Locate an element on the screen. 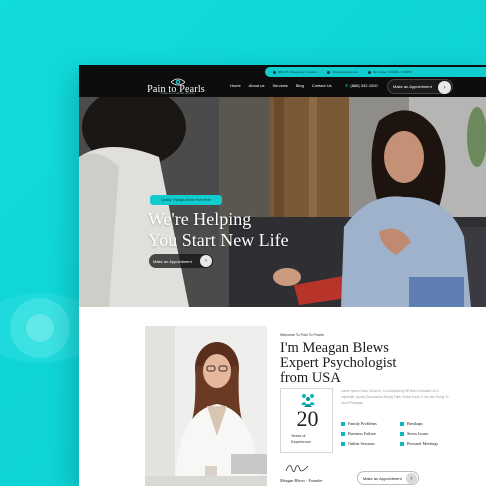 The height and width of the screenshot is (486, 486). list-item: Personal Meetings is located at coordinates (430, 443).